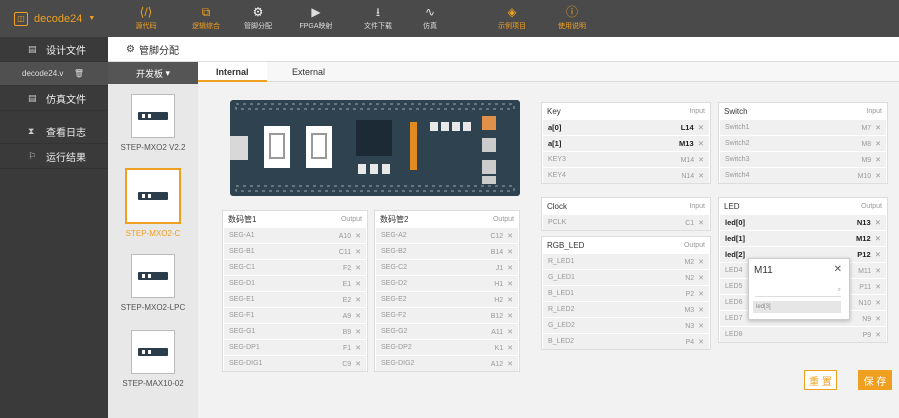 The image size is (899, 418). Describe the element at coordinates (447, 331) in the screenshot. I see `pin-row: SEG-G2 A11 ✕` at that location.